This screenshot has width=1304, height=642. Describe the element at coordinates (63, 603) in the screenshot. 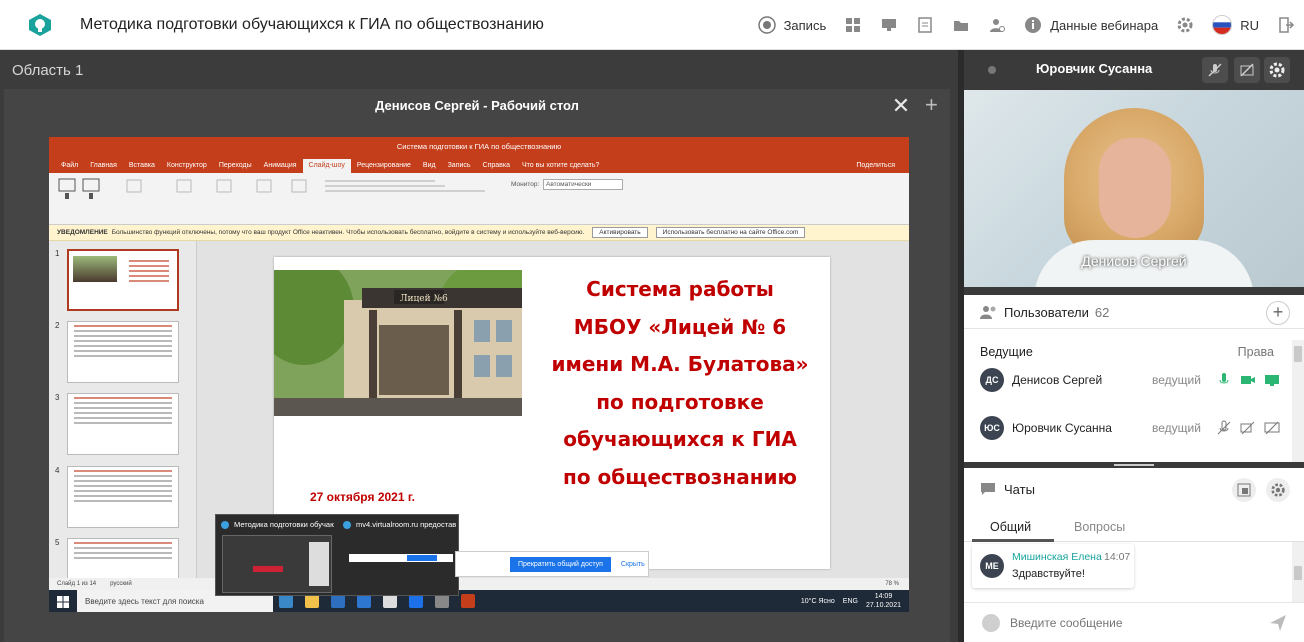

I see `windows-start-icon` at that location.